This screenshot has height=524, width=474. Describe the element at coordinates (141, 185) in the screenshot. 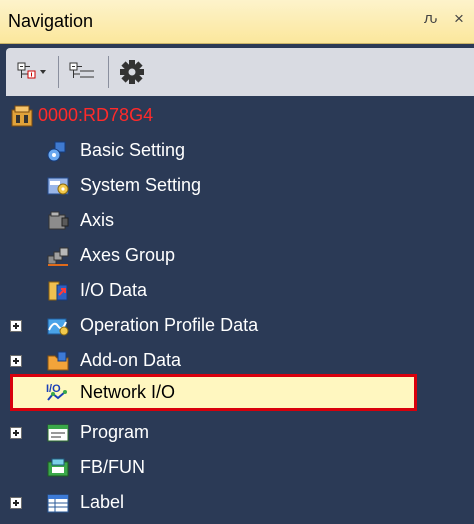

I see `tree-item-label: System Setting` at that location.